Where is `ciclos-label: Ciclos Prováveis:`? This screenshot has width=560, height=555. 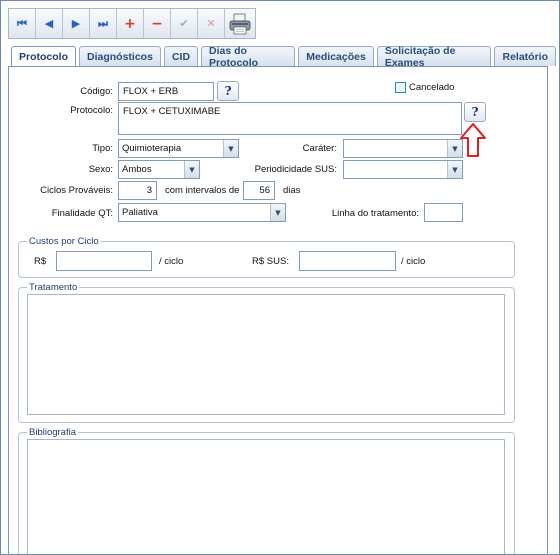 ciclos-label: Ciclos Prováveis: is located at coordinates (76, 190).